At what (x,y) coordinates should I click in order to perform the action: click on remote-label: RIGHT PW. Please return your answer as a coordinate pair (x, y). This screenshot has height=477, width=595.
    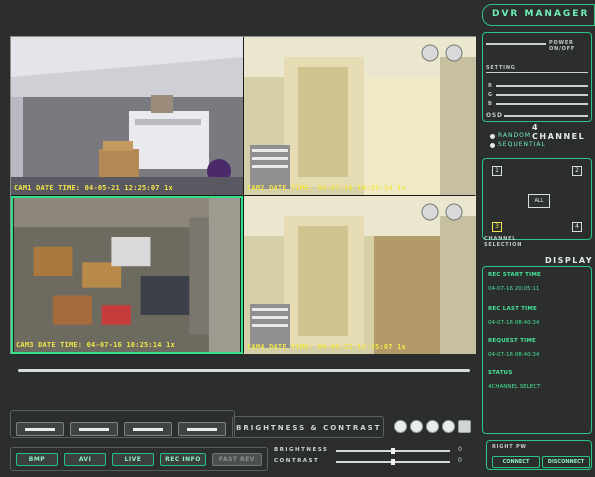
    Looking at the image, I should click on (509, 447).